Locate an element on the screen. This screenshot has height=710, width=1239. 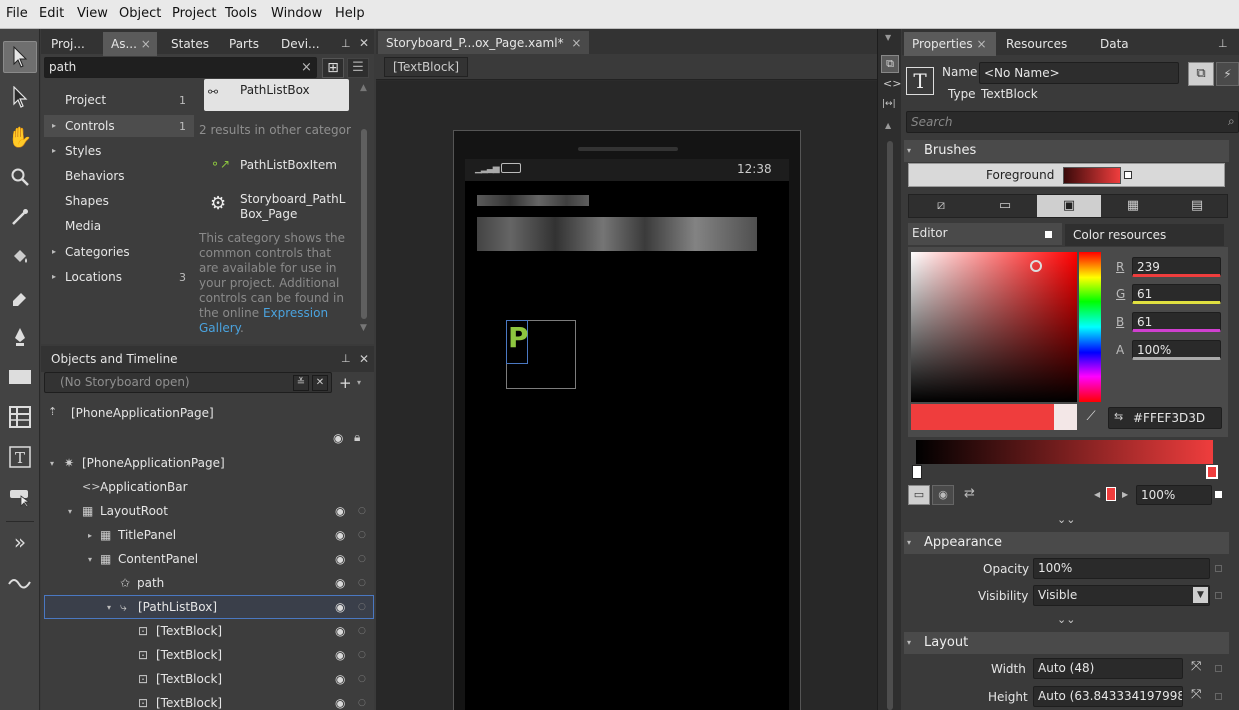
results-scrollbar: ▲ ▼ is located at coordinates (364, 209).